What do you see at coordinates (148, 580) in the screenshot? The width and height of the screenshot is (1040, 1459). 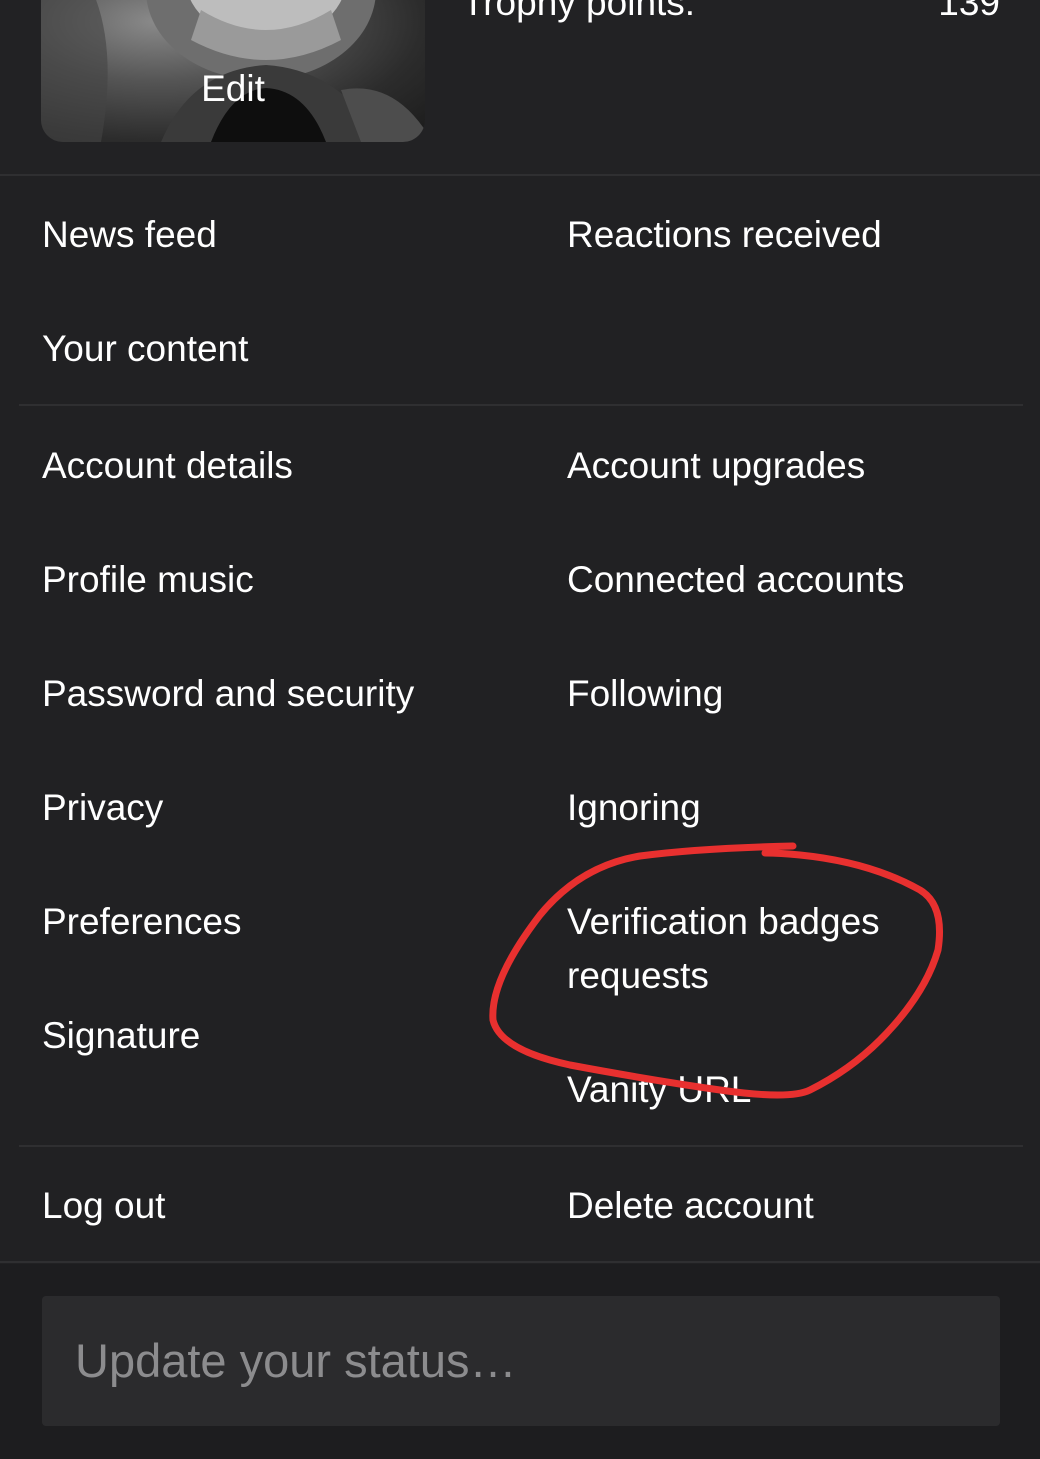 I see `menu-item-profile-music: Profile music` at bounding box center [148, 580].